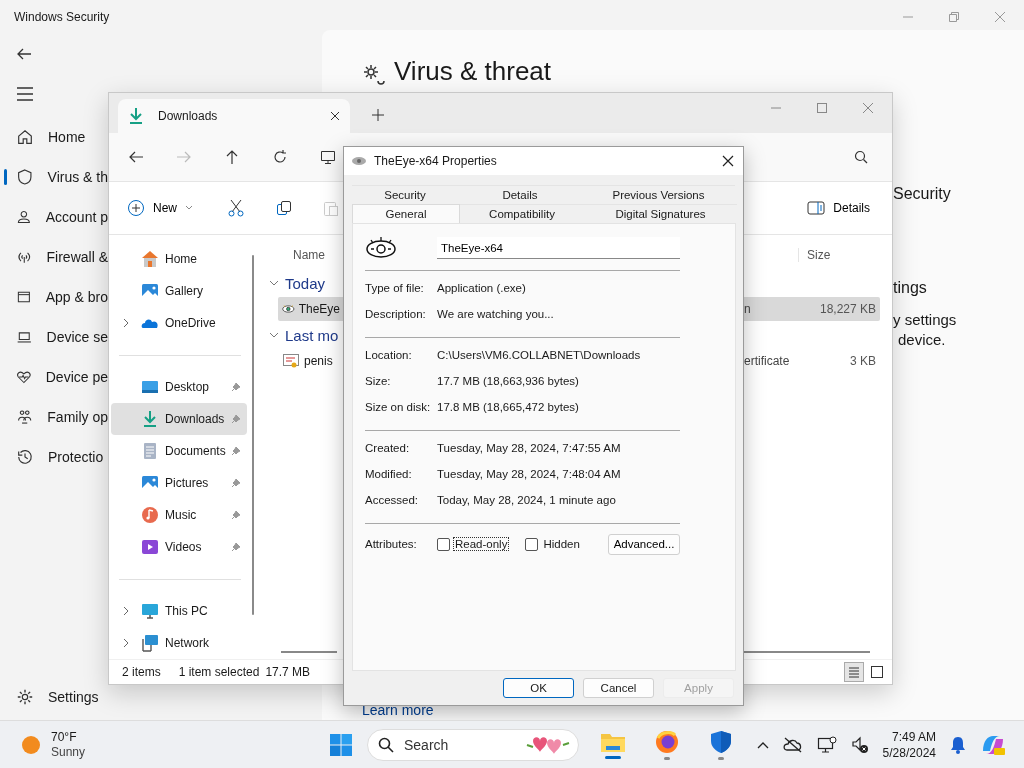  I want to click on property-value: Tuesday, May 28, 2024, 7:47:55 AM, so click(529, 448).